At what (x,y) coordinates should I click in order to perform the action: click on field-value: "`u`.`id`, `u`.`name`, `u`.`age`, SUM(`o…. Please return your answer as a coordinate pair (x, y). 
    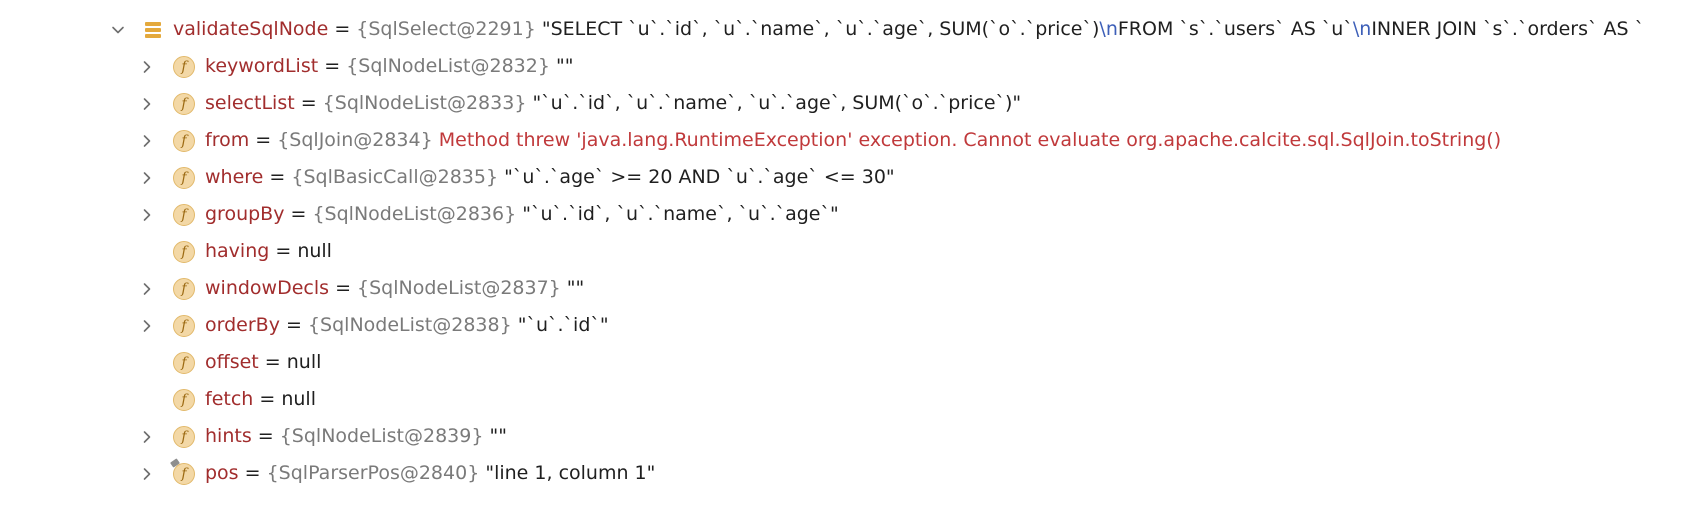
    Looking at the image, I should click on (774, 103).